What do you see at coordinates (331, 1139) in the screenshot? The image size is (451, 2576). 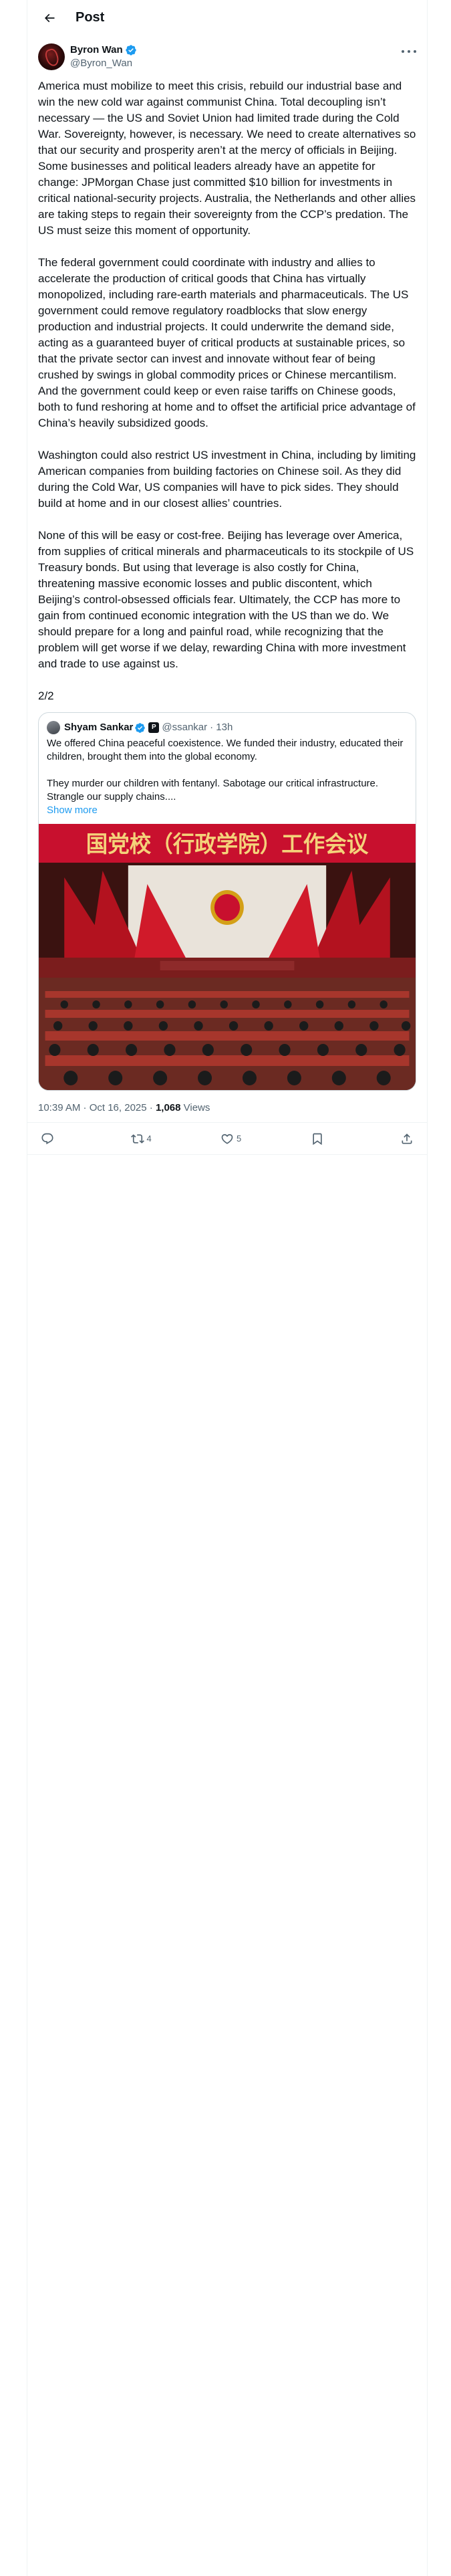 I see `bookmark-button` at bounding box center [331, 1139].